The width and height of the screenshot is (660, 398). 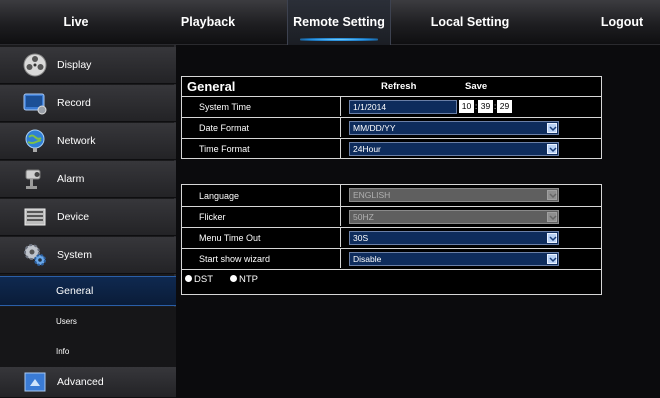 What do you see at coordinates (374, 128) in the screenshot?
I see `date-format-value: MM/DD/YY` at bounding box center [374, 128].